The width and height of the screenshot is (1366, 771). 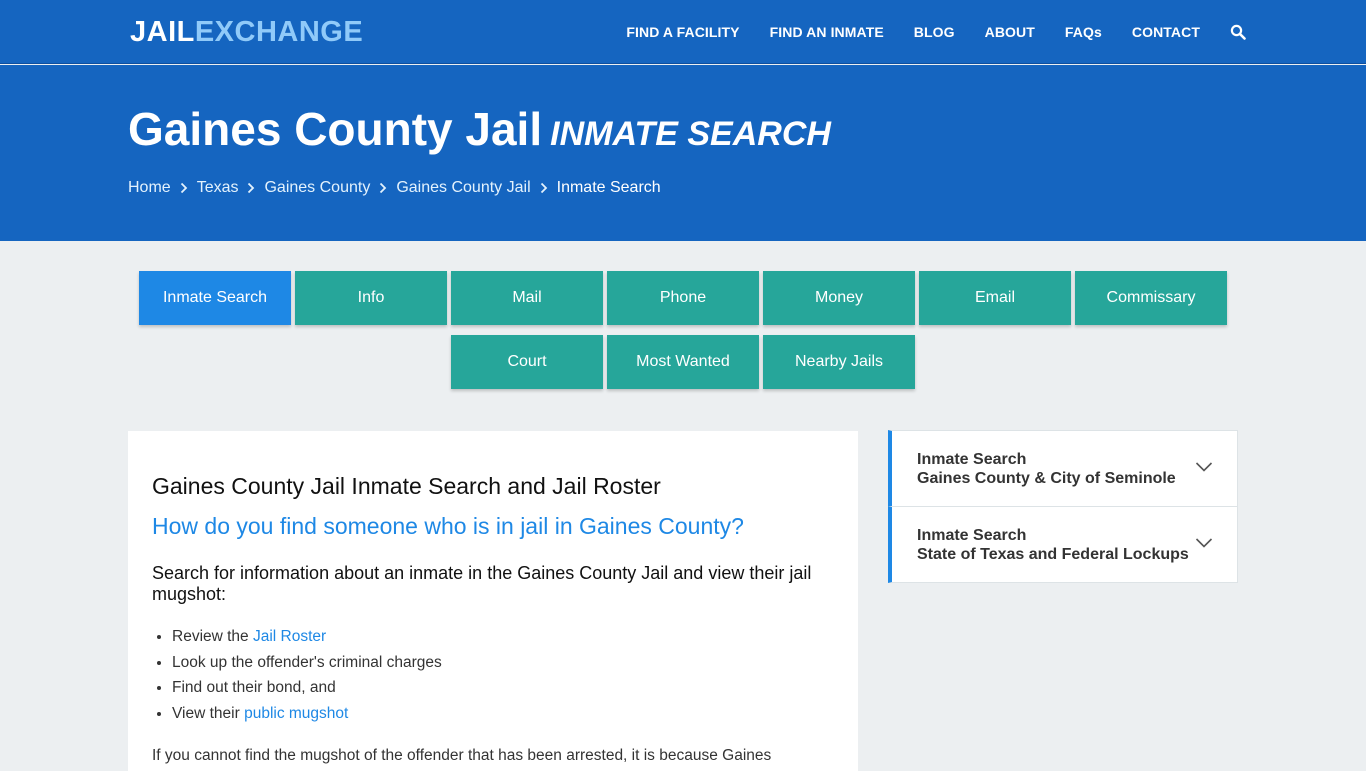 What do you see at coordinates (503, 637) in the screenshot?
I see `list-item: Review the Jail Roster` at bounding box center [503, 637].